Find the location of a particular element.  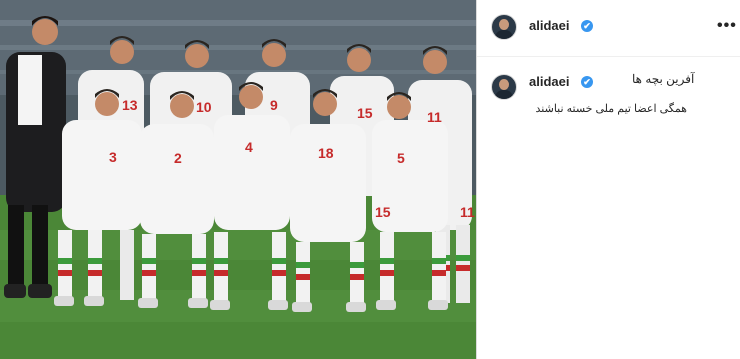

post-header: alidaei ✔ ••• is located at coordinates (608, 28).